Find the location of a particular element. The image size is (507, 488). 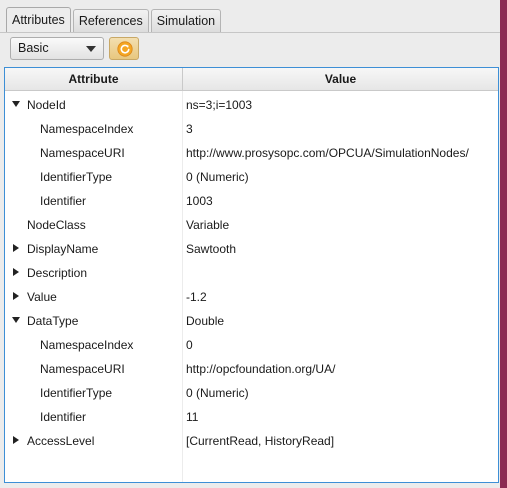

attribute-name: Value is located at coordinates (42, 297).